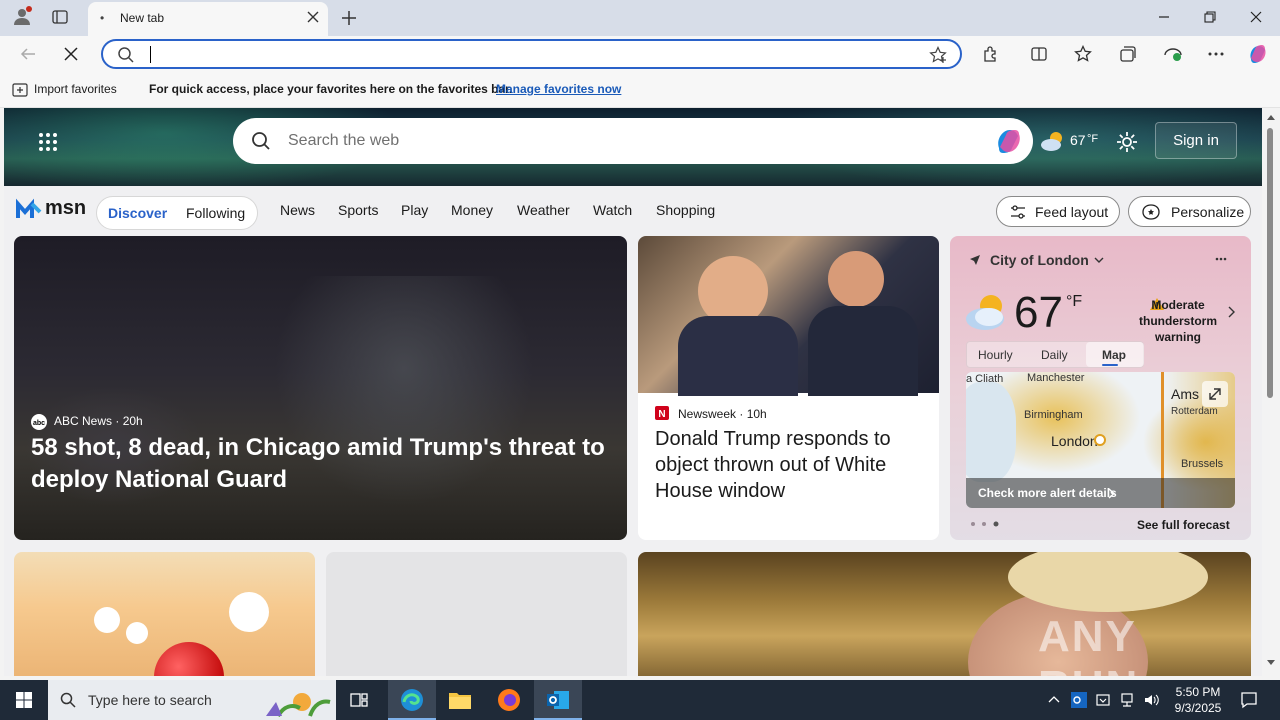 The width and height of the screenshot is (1280, 720). What do you see at coordinates (164, 614) in the screenshot?
I see `feed-card-lottery` at bounding box center [164, 614].